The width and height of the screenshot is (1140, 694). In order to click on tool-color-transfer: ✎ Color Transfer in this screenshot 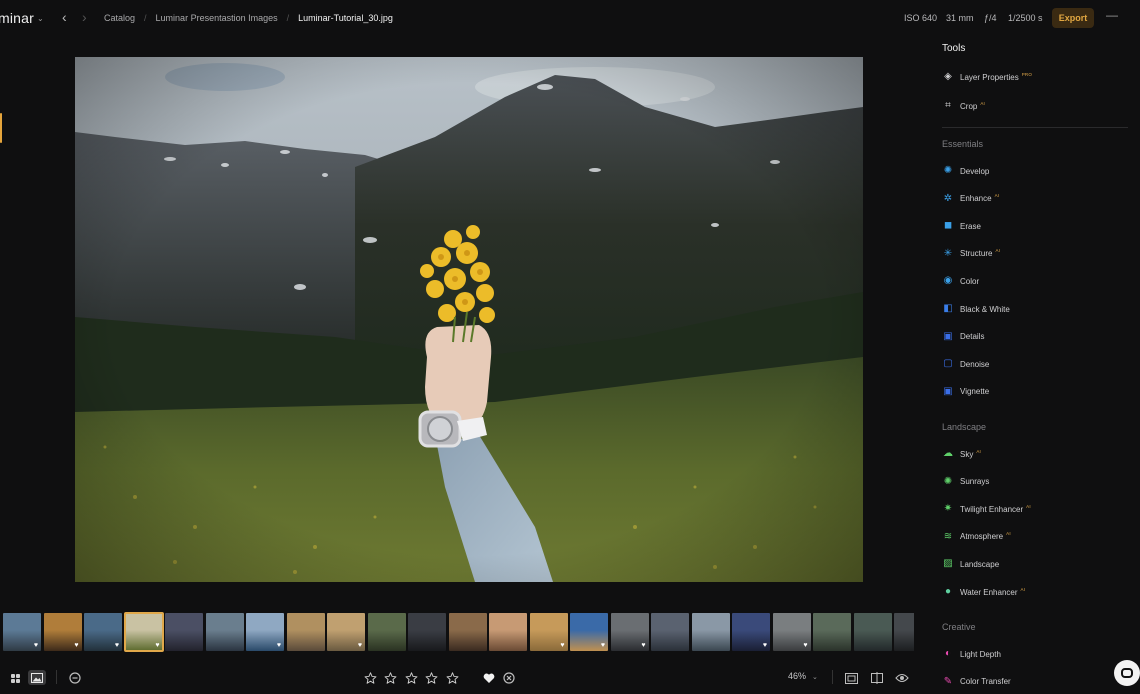, I will do `click(976, 682)`.